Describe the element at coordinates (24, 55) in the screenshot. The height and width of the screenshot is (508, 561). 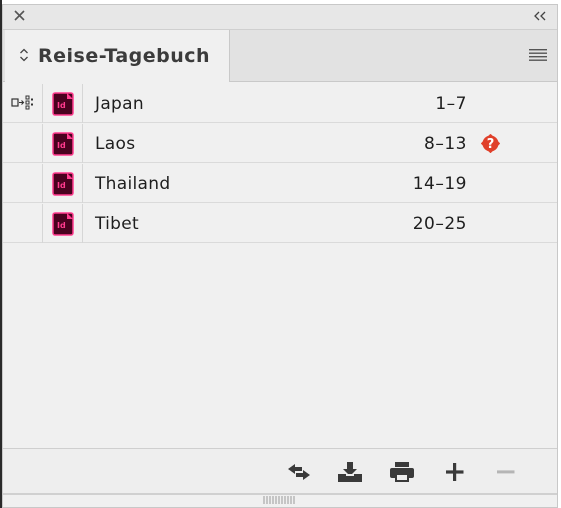
I see `up-down-arrows-icon` at that location.